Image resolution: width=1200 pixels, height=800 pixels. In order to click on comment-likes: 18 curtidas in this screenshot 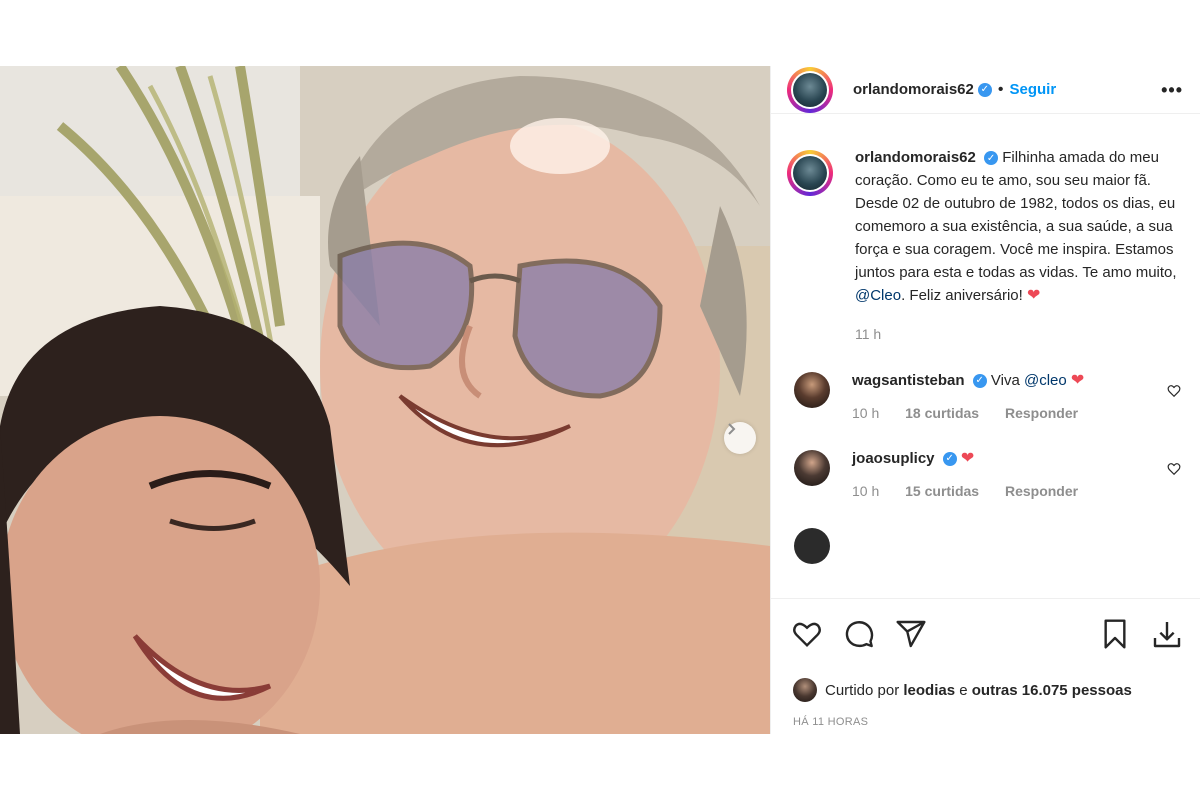, I will do `click(942, 413)`.